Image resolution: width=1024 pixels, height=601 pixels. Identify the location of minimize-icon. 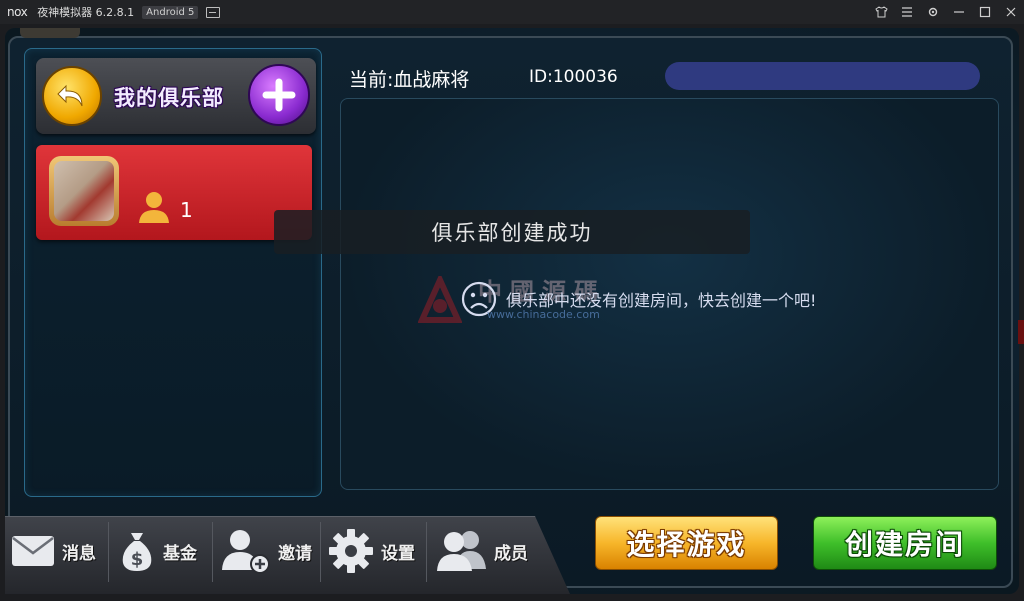
(959, 12).